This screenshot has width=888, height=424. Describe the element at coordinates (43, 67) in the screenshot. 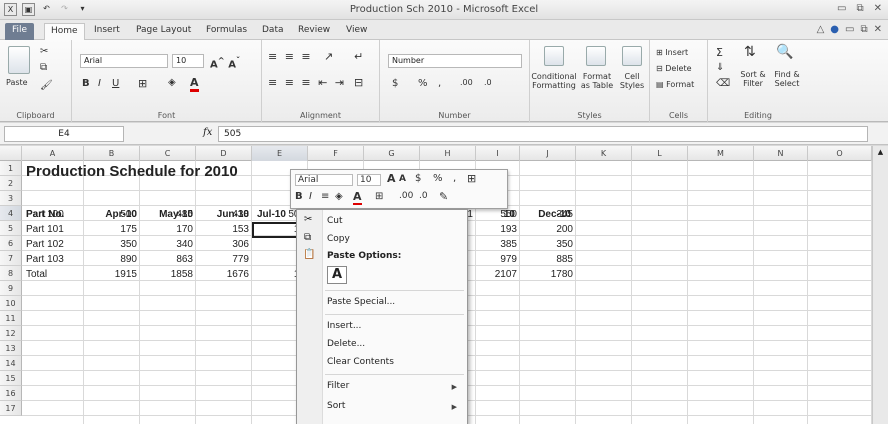

I see `copy-icon: ⧉` at that location.